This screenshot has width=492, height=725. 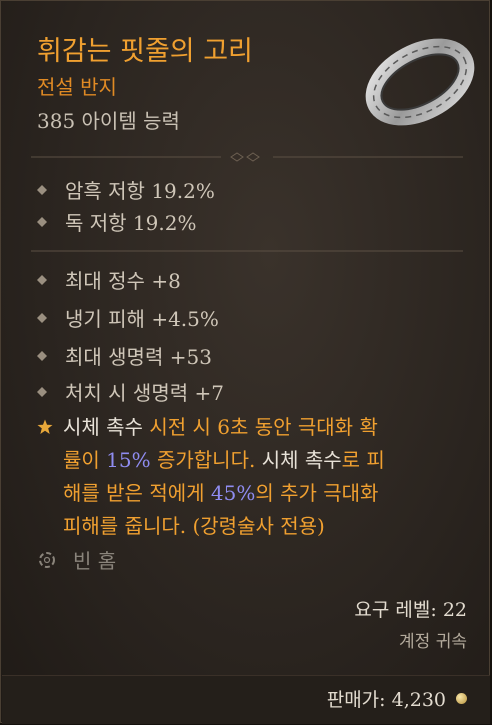 What do you see at coordinates (144, 393) in the screenshot?
I see `affix-label: 처치 시 생명력 +7` at bounding box center [144, 393].